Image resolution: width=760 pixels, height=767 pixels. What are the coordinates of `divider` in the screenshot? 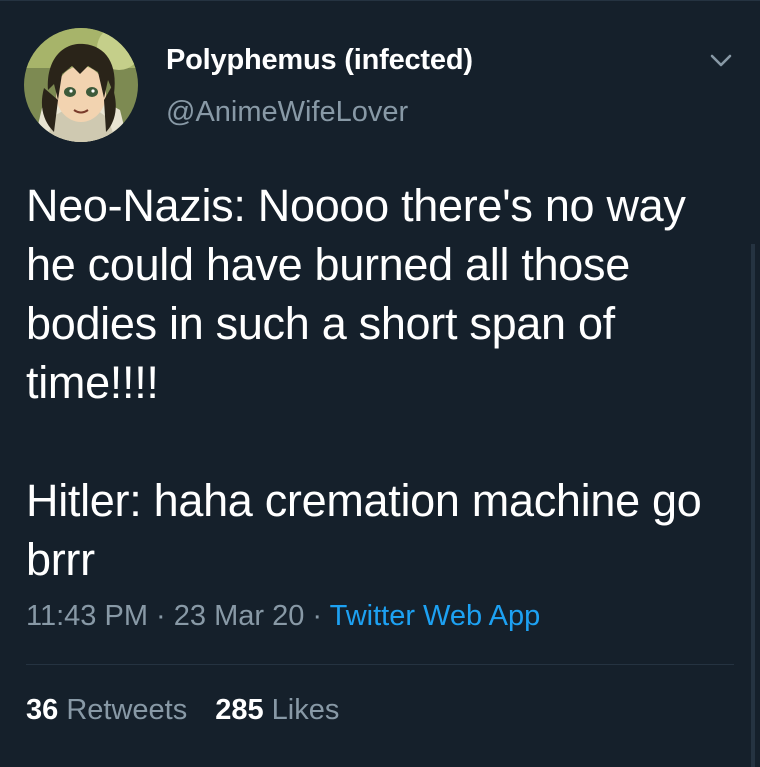 It's located at (380, 664).